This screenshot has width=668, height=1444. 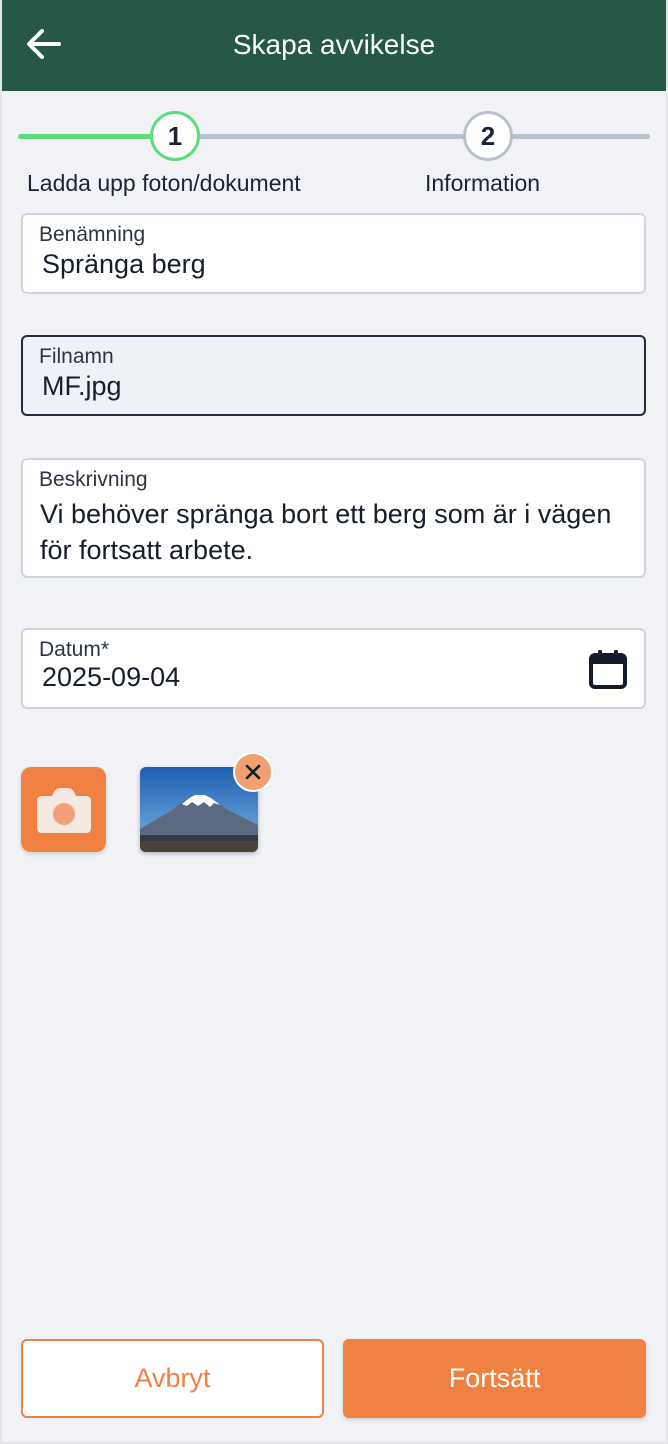 I want to click on camera-icon, so click(x=63, y=810).